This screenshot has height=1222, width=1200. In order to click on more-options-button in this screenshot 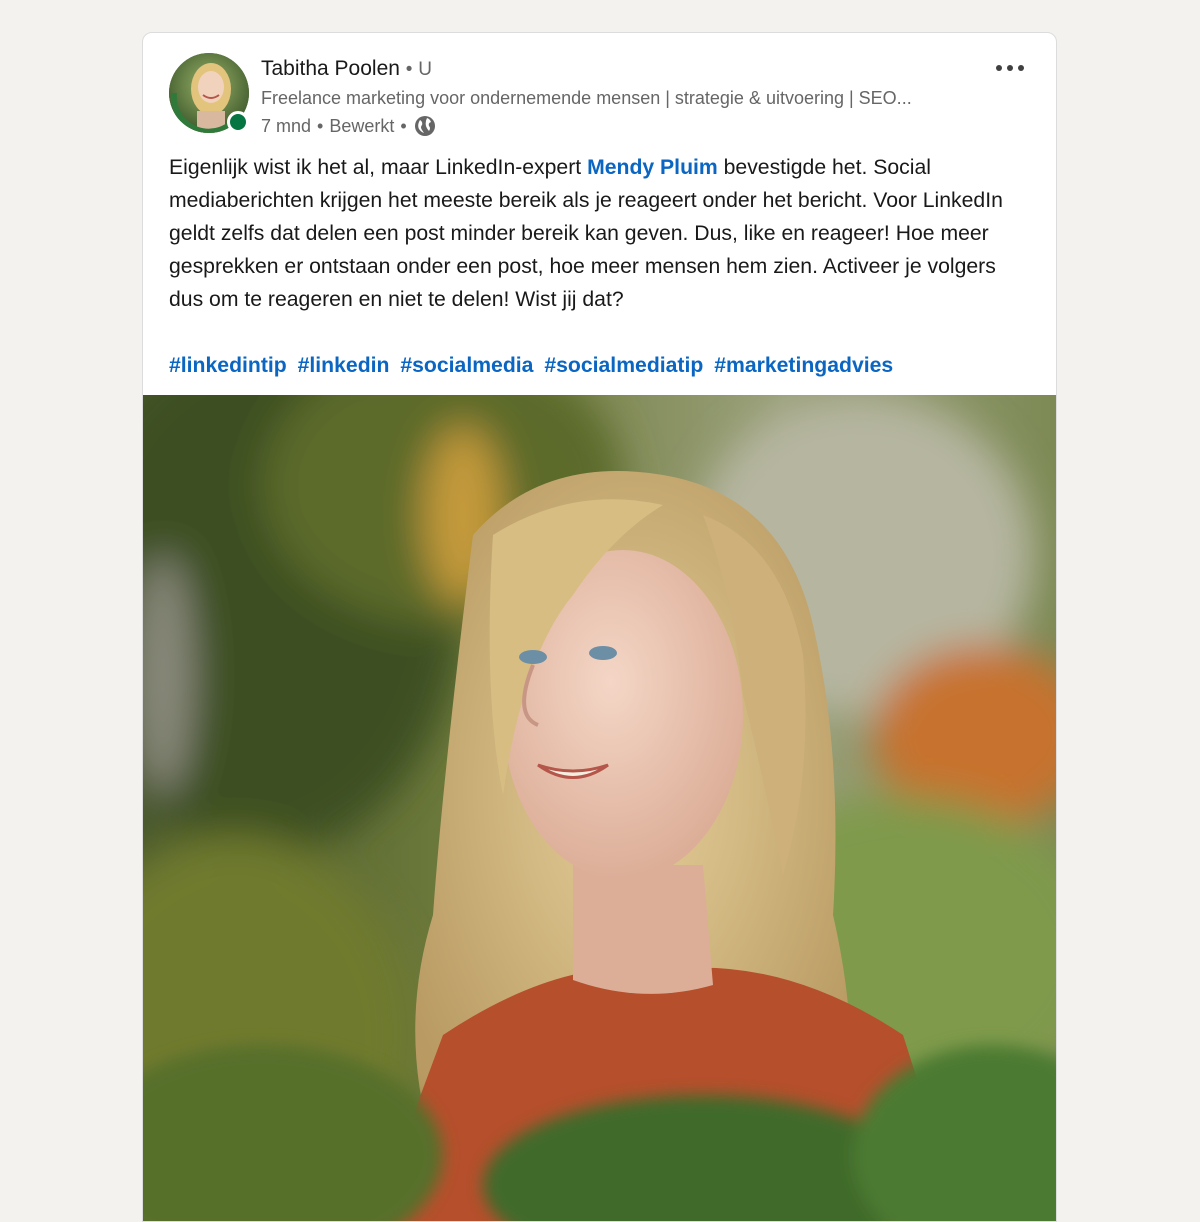, I will do `click(1010, 68)`.